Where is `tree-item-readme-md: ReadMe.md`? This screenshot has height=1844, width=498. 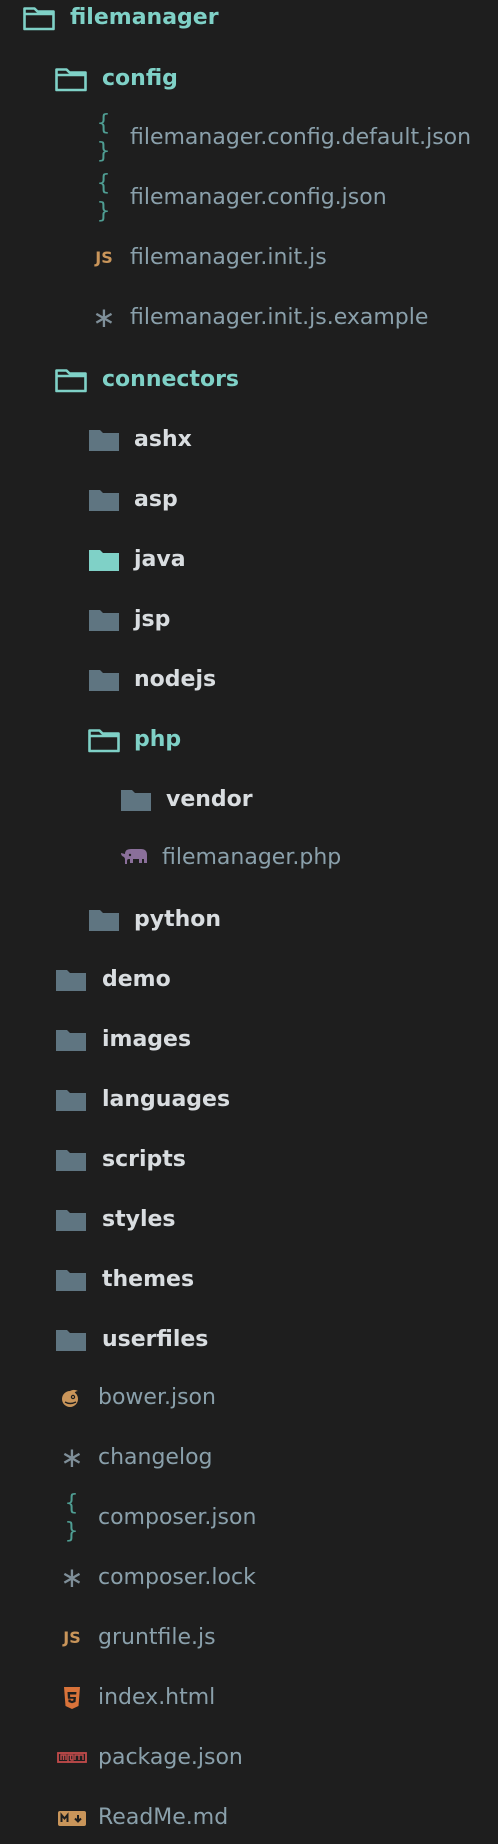 tree-item-readme-md: ReadMe.md is located at coordinates (249, 1816).